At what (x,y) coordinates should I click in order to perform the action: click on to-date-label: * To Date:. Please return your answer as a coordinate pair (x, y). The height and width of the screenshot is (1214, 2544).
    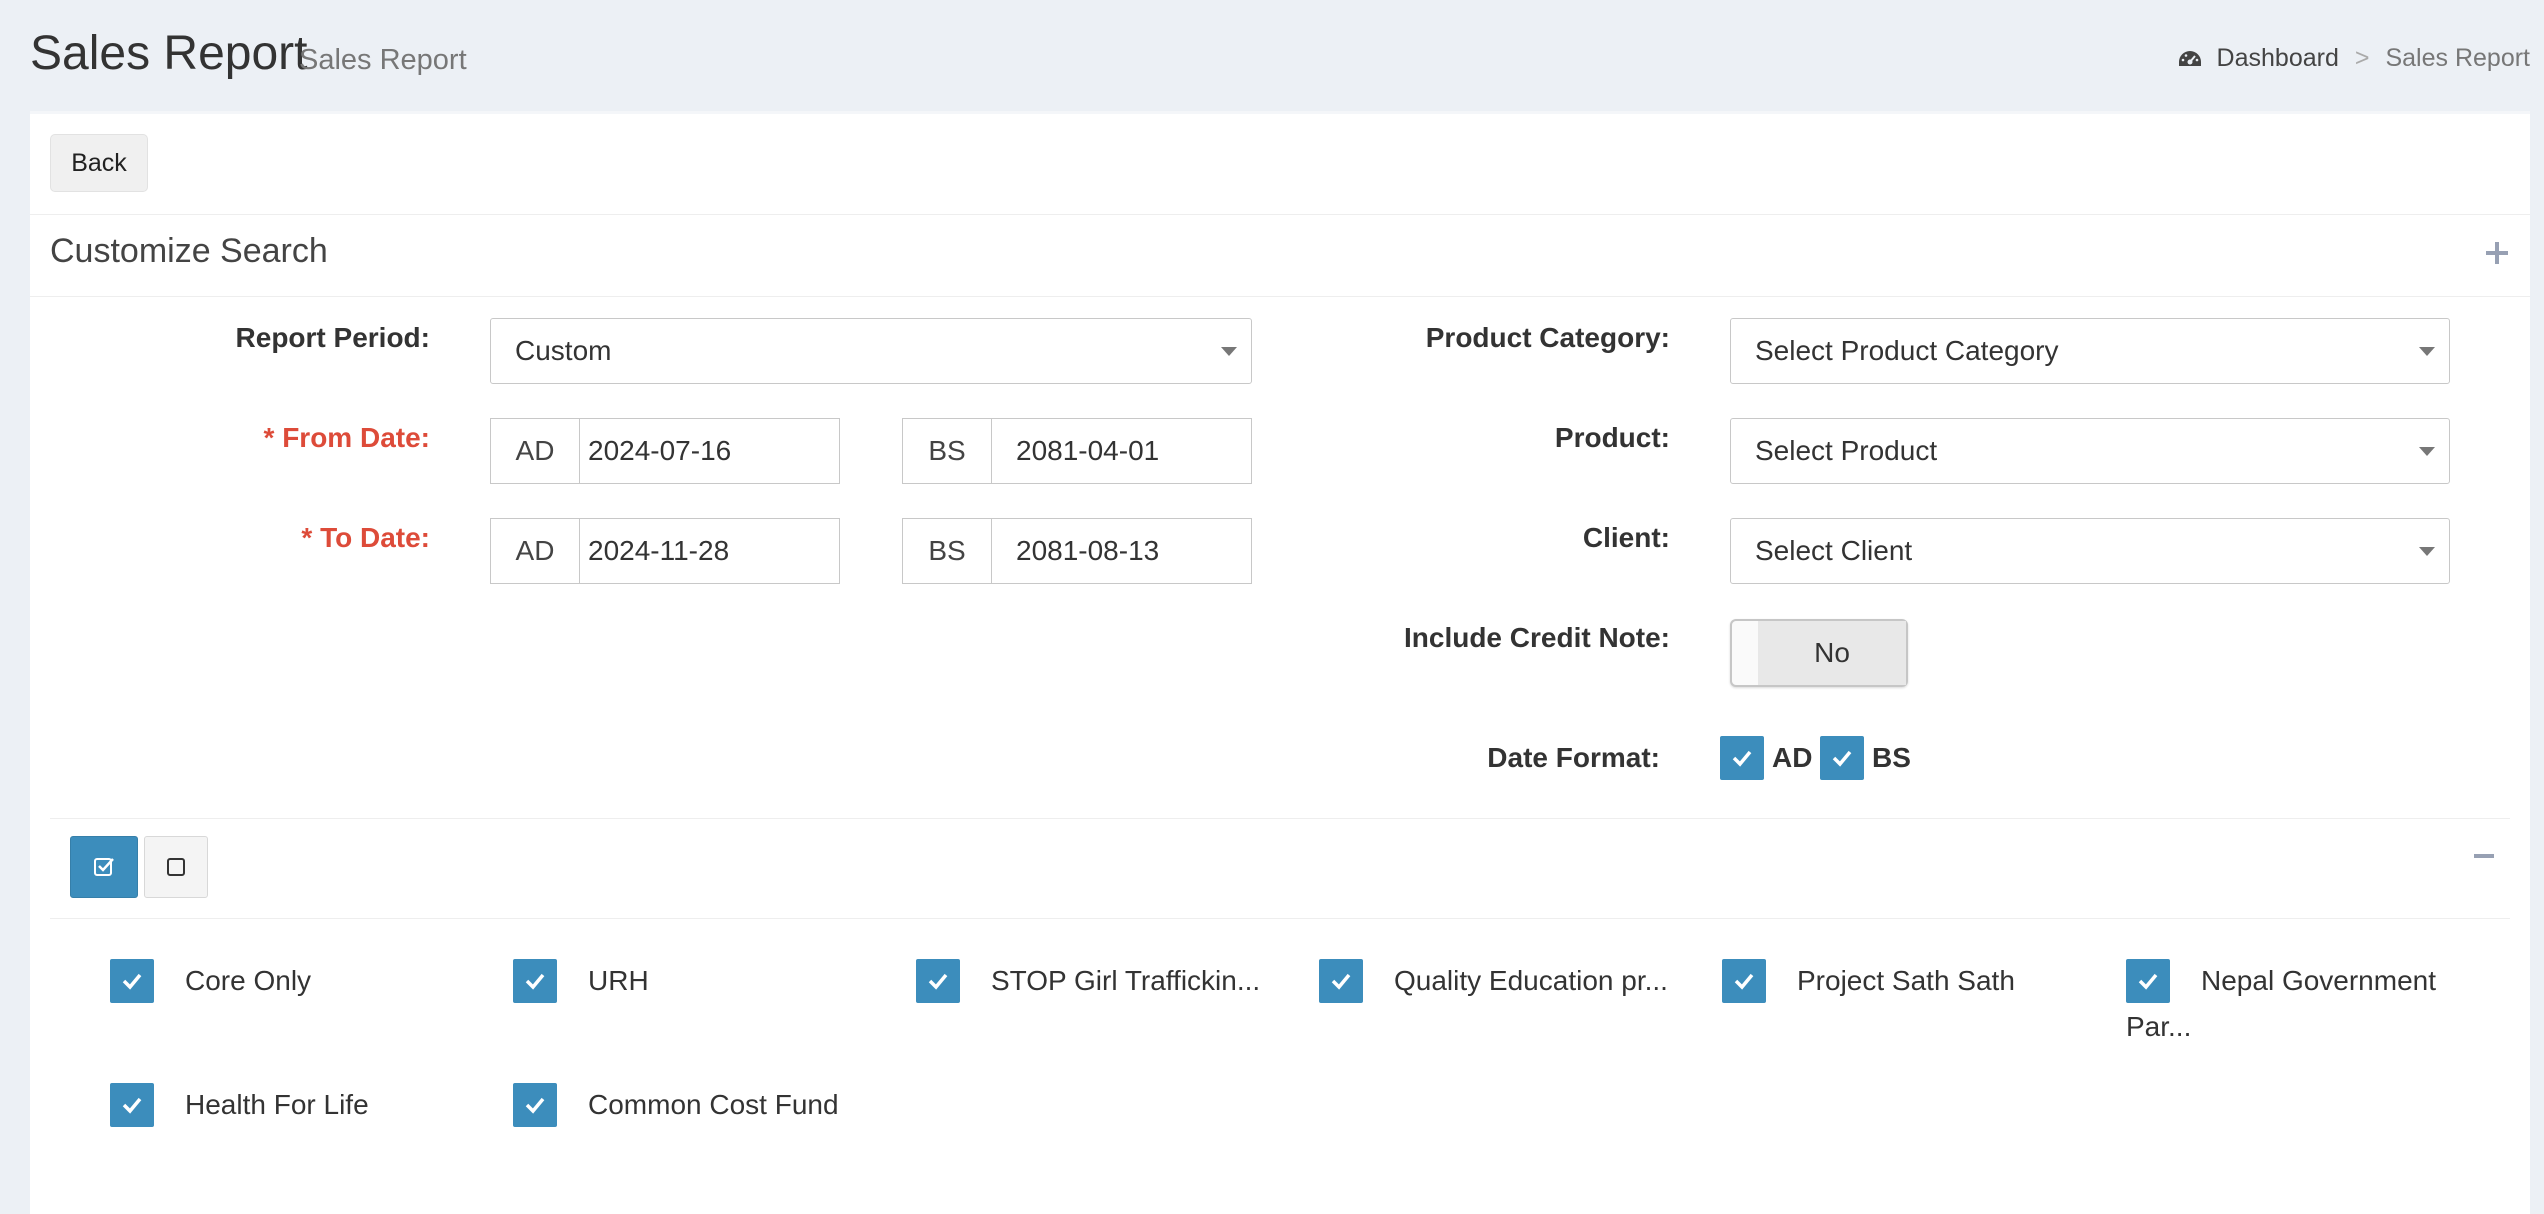
    Looking at the image, I should click on (365, 537).